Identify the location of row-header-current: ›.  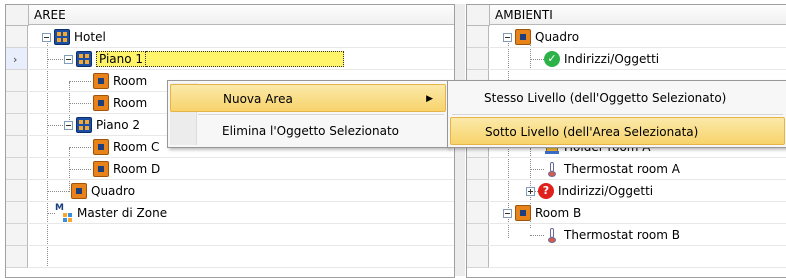
(17, 59).